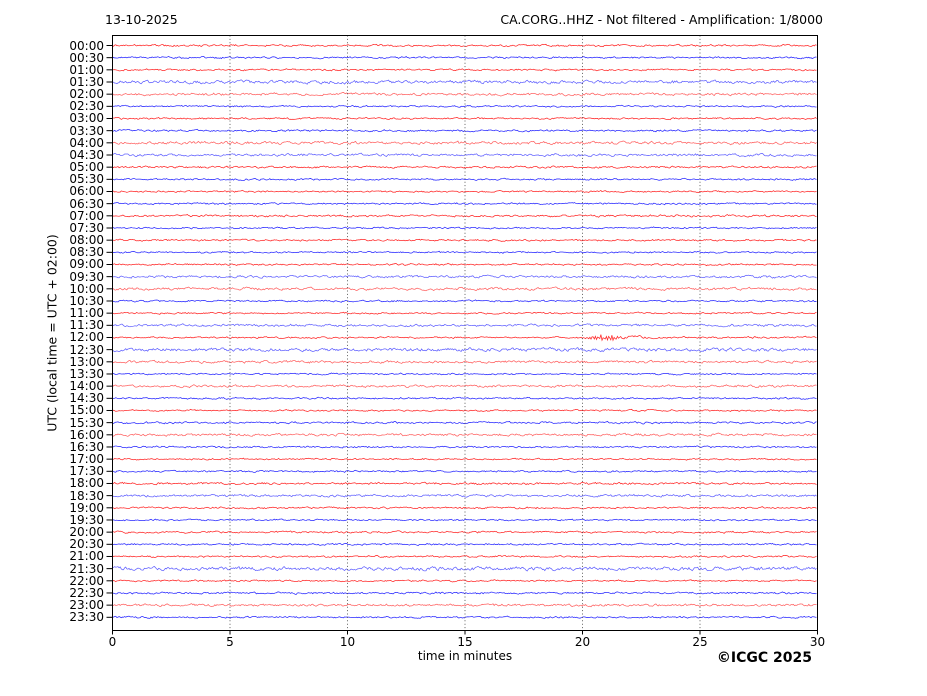 The height and width of the screenshot is (696, 927). Describe the element at coordinates (86, 495) in the screenshot. I see `y-tick-label: 18:30` at that location.